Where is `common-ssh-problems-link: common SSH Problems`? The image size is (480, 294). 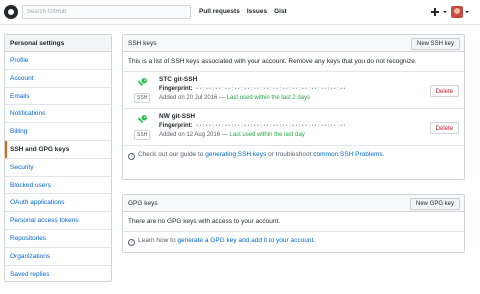
common-ssh-problems-link: common SSH Problems is located at coordinates (347, 154).